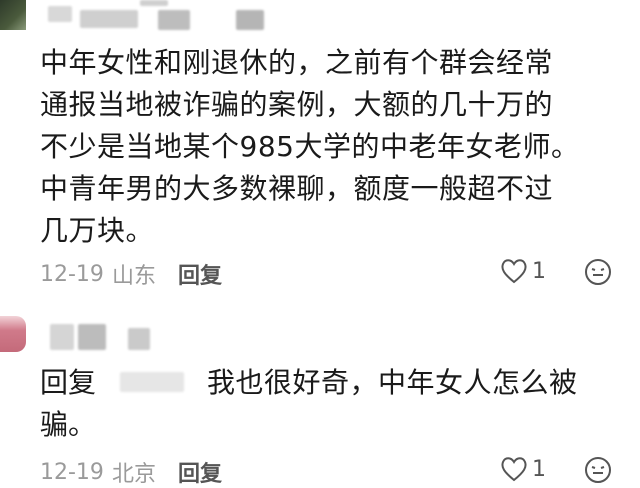  Describe the element at coordinates (68, 424) in the screenshot. I see `comment-line: 骗。` at that location.